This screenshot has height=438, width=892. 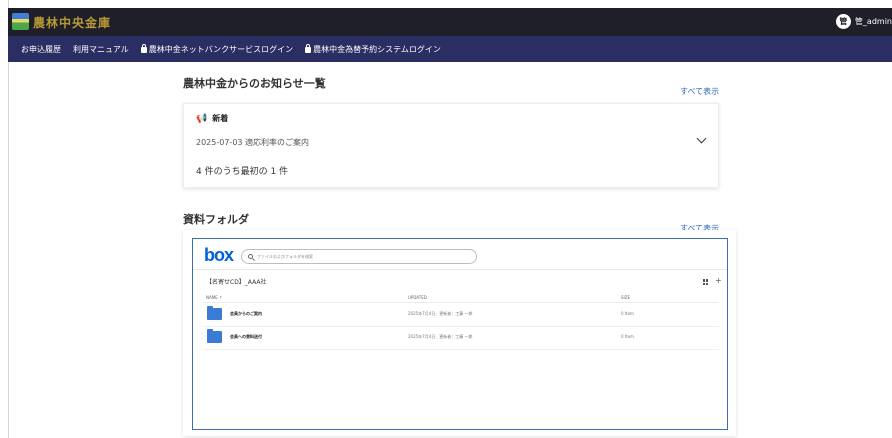 What do you see at coordinates (359, 256) in the screenshot?
I see `search-input: ファイルおよびフォルダを検索` at bounding box center [359, 256].